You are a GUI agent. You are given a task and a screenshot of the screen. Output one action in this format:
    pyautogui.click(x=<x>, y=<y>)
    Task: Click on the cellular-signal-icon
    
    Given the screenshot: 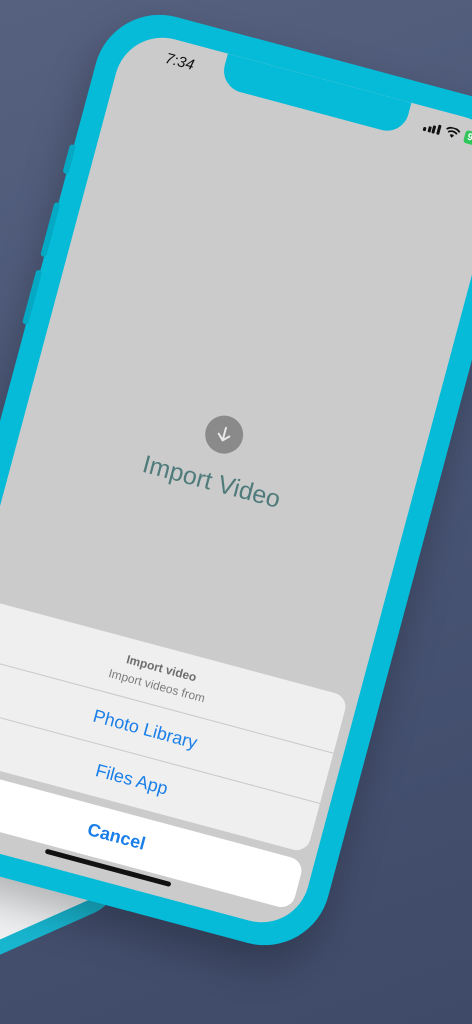 What is the action you would take?
    pyautogui.click(x=432, y=128)
    